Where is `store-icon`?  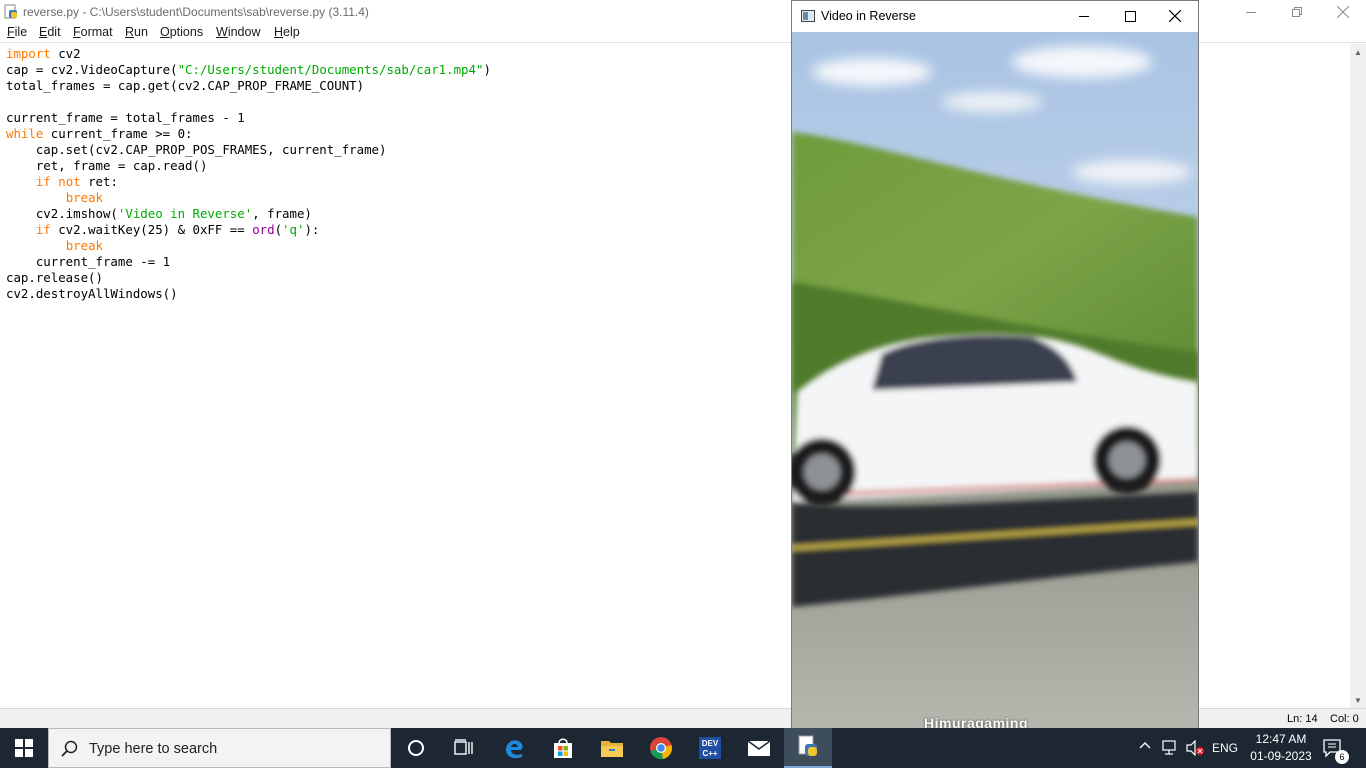
store-icon is located at coordinates (563, 748).